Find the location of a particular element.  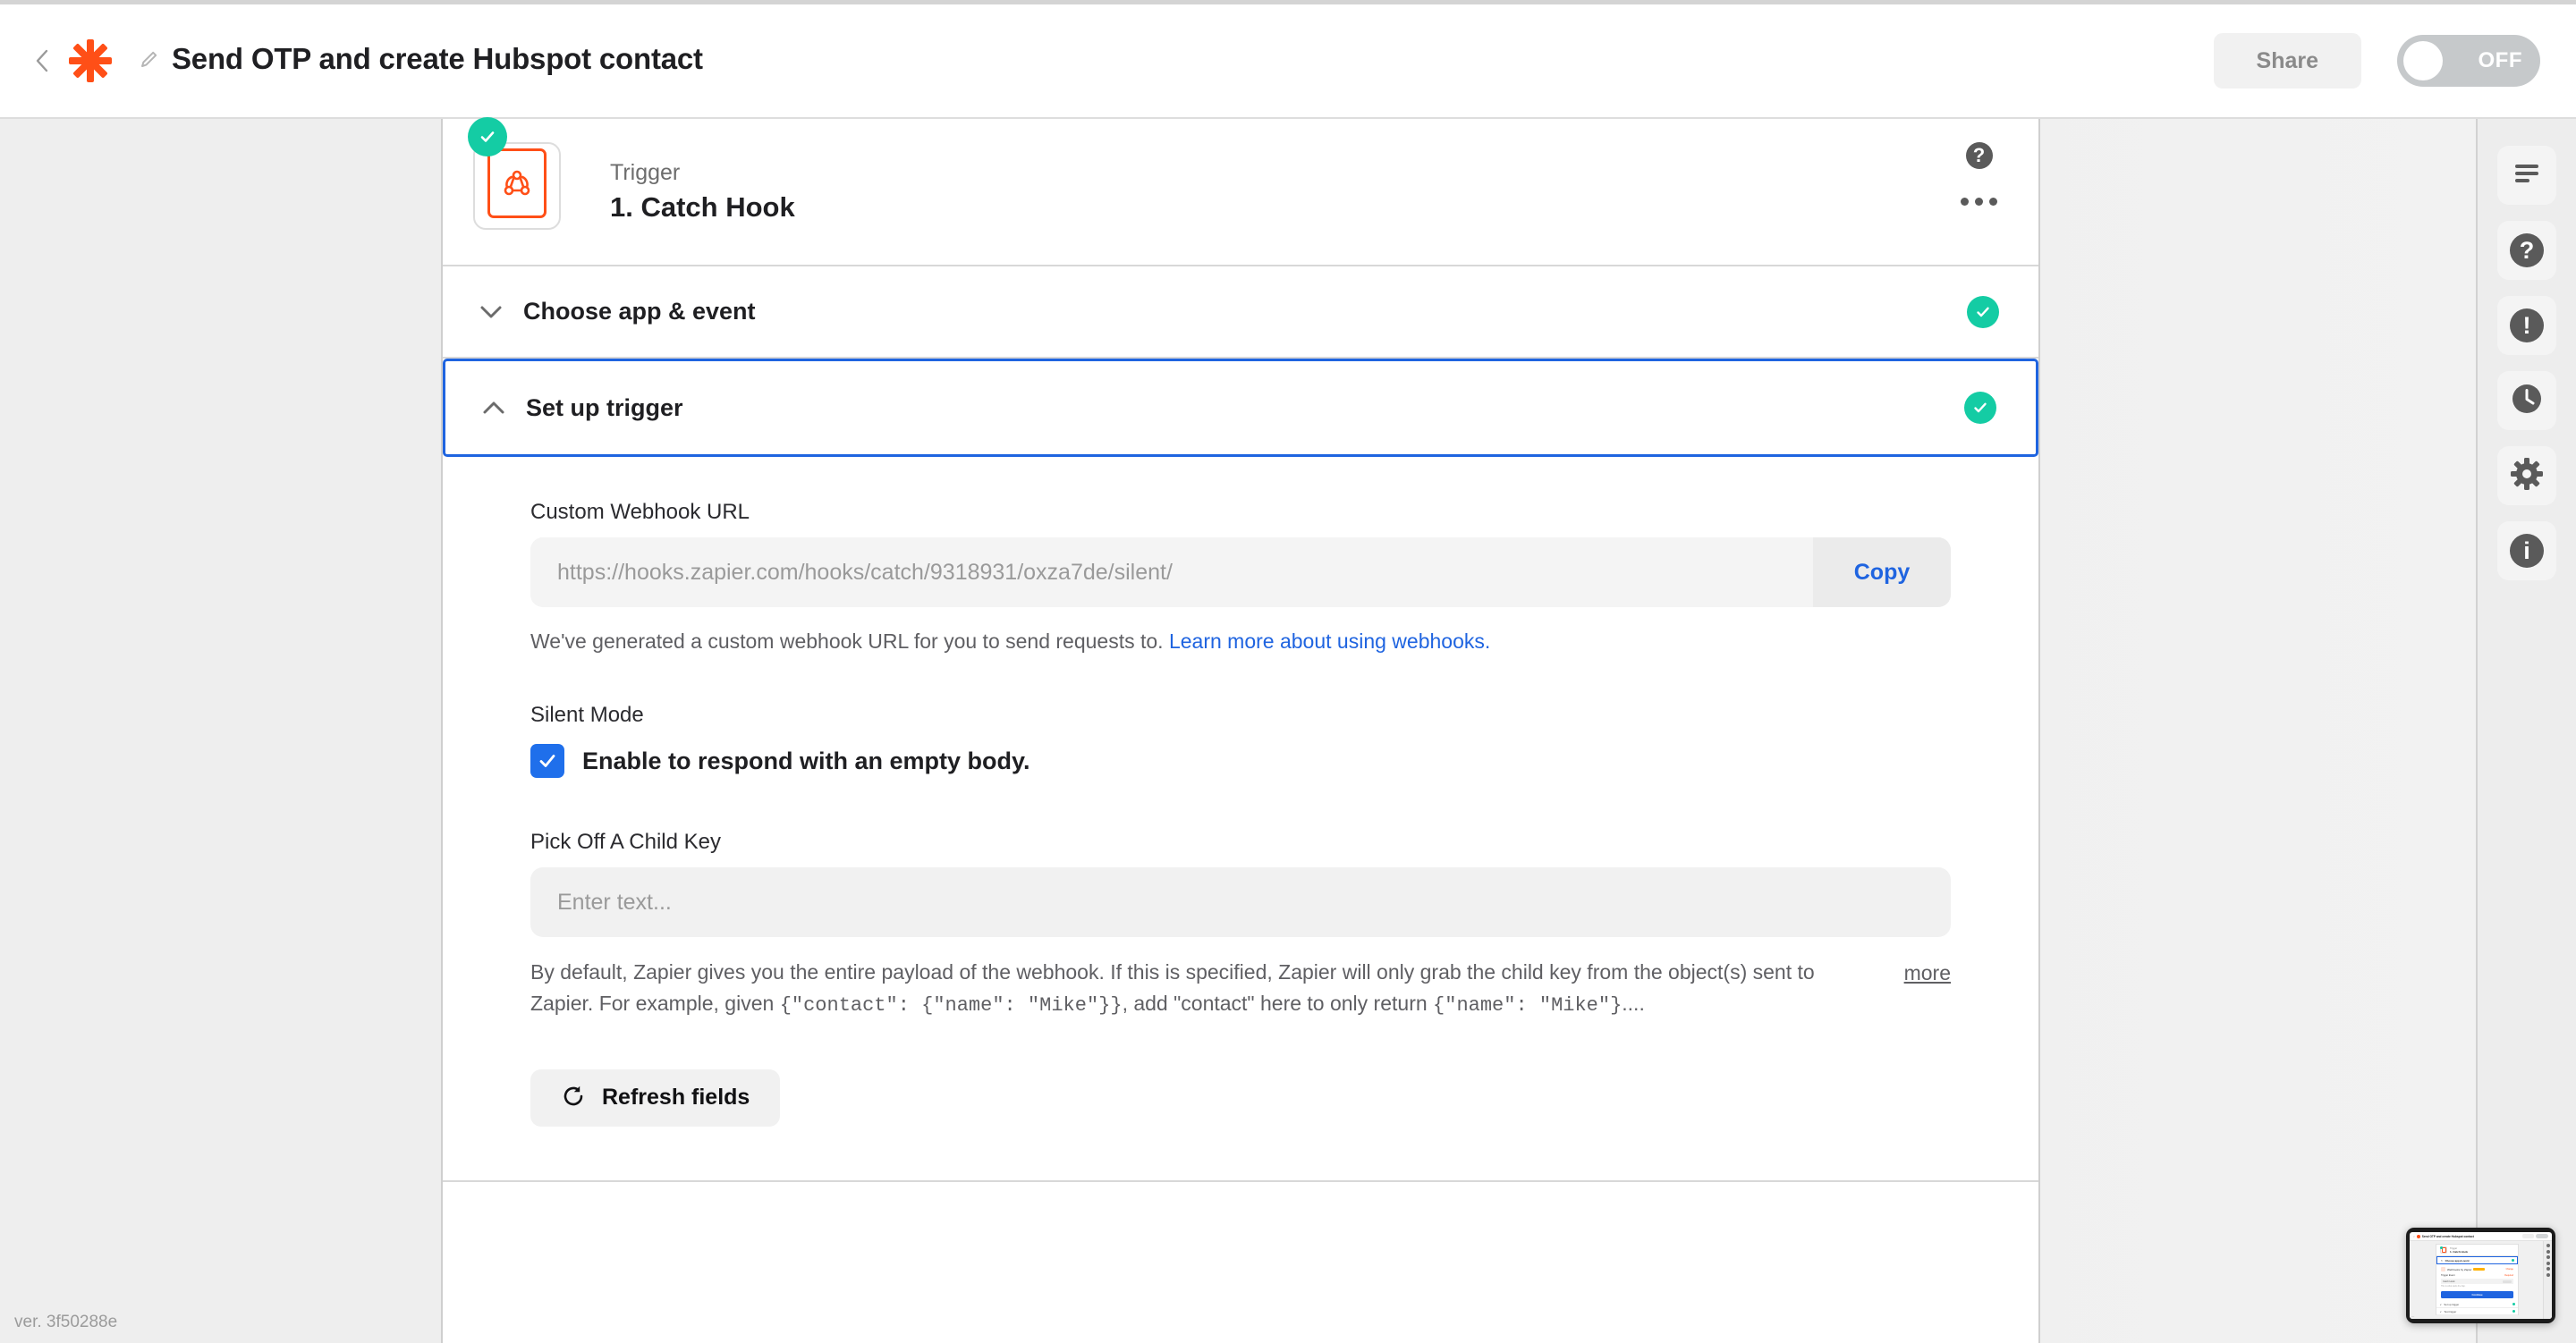

page-title: Send OTP and create Hubspot contact is located at coordinates (437, 58).